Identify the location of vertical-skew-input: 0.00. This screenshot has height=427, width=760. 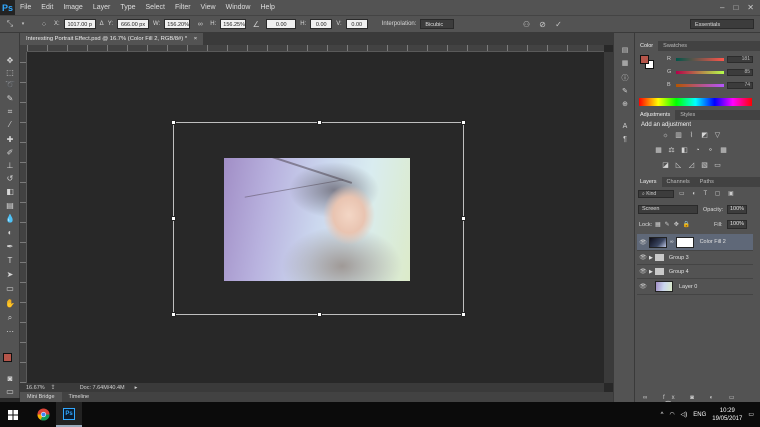
(356, 24).